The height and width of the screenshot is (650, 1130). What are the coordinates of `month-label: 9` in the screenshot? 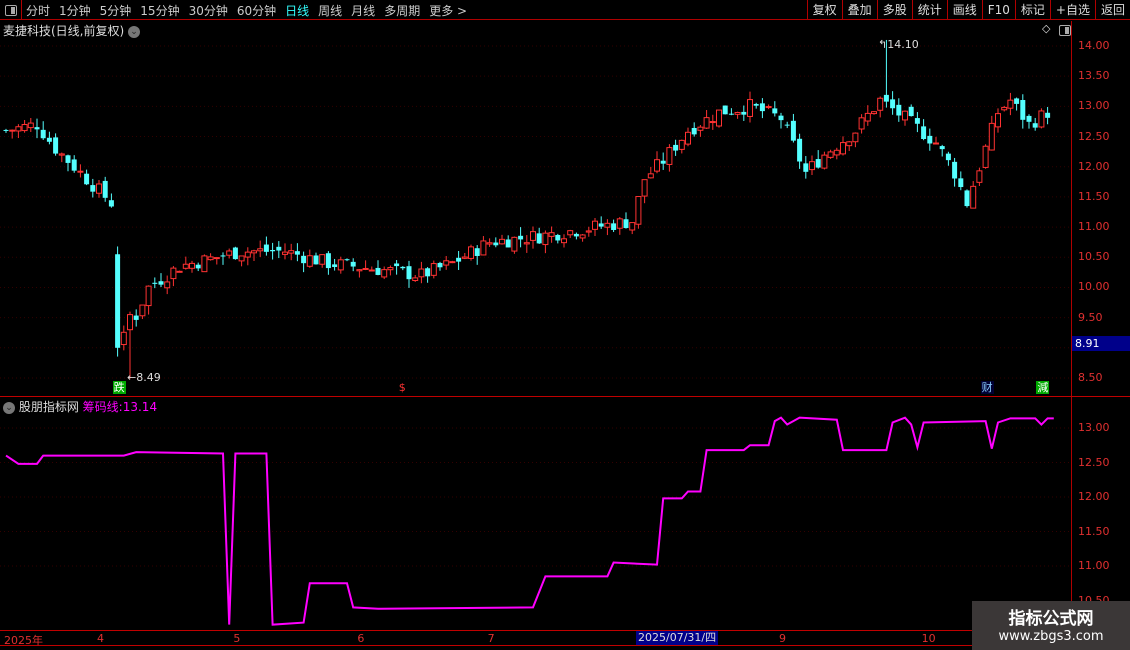 It's located at (782, 638).